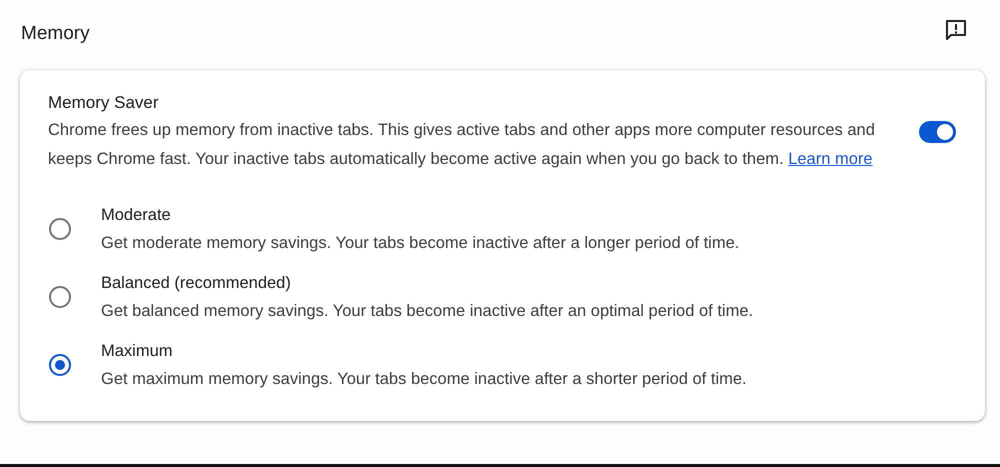 Image resolution: width=1000 pixels, height=467 pixels. I want to click on setting-title: Memory Saver, so click(104, 103).